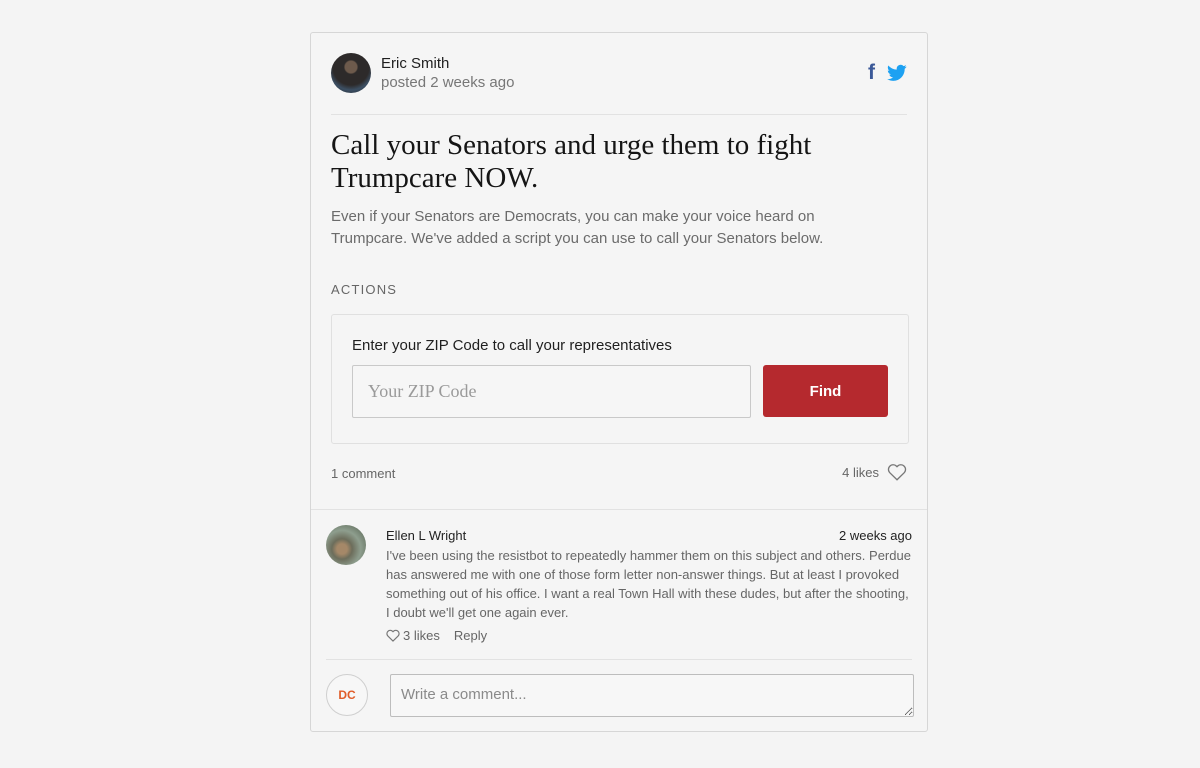 This screenshot has height=768, width=1200. Describe the element at coordinates (619, 74) in the screenshot. I see `post-header: Eric Smith posted 2 weeks ago f` at that location.